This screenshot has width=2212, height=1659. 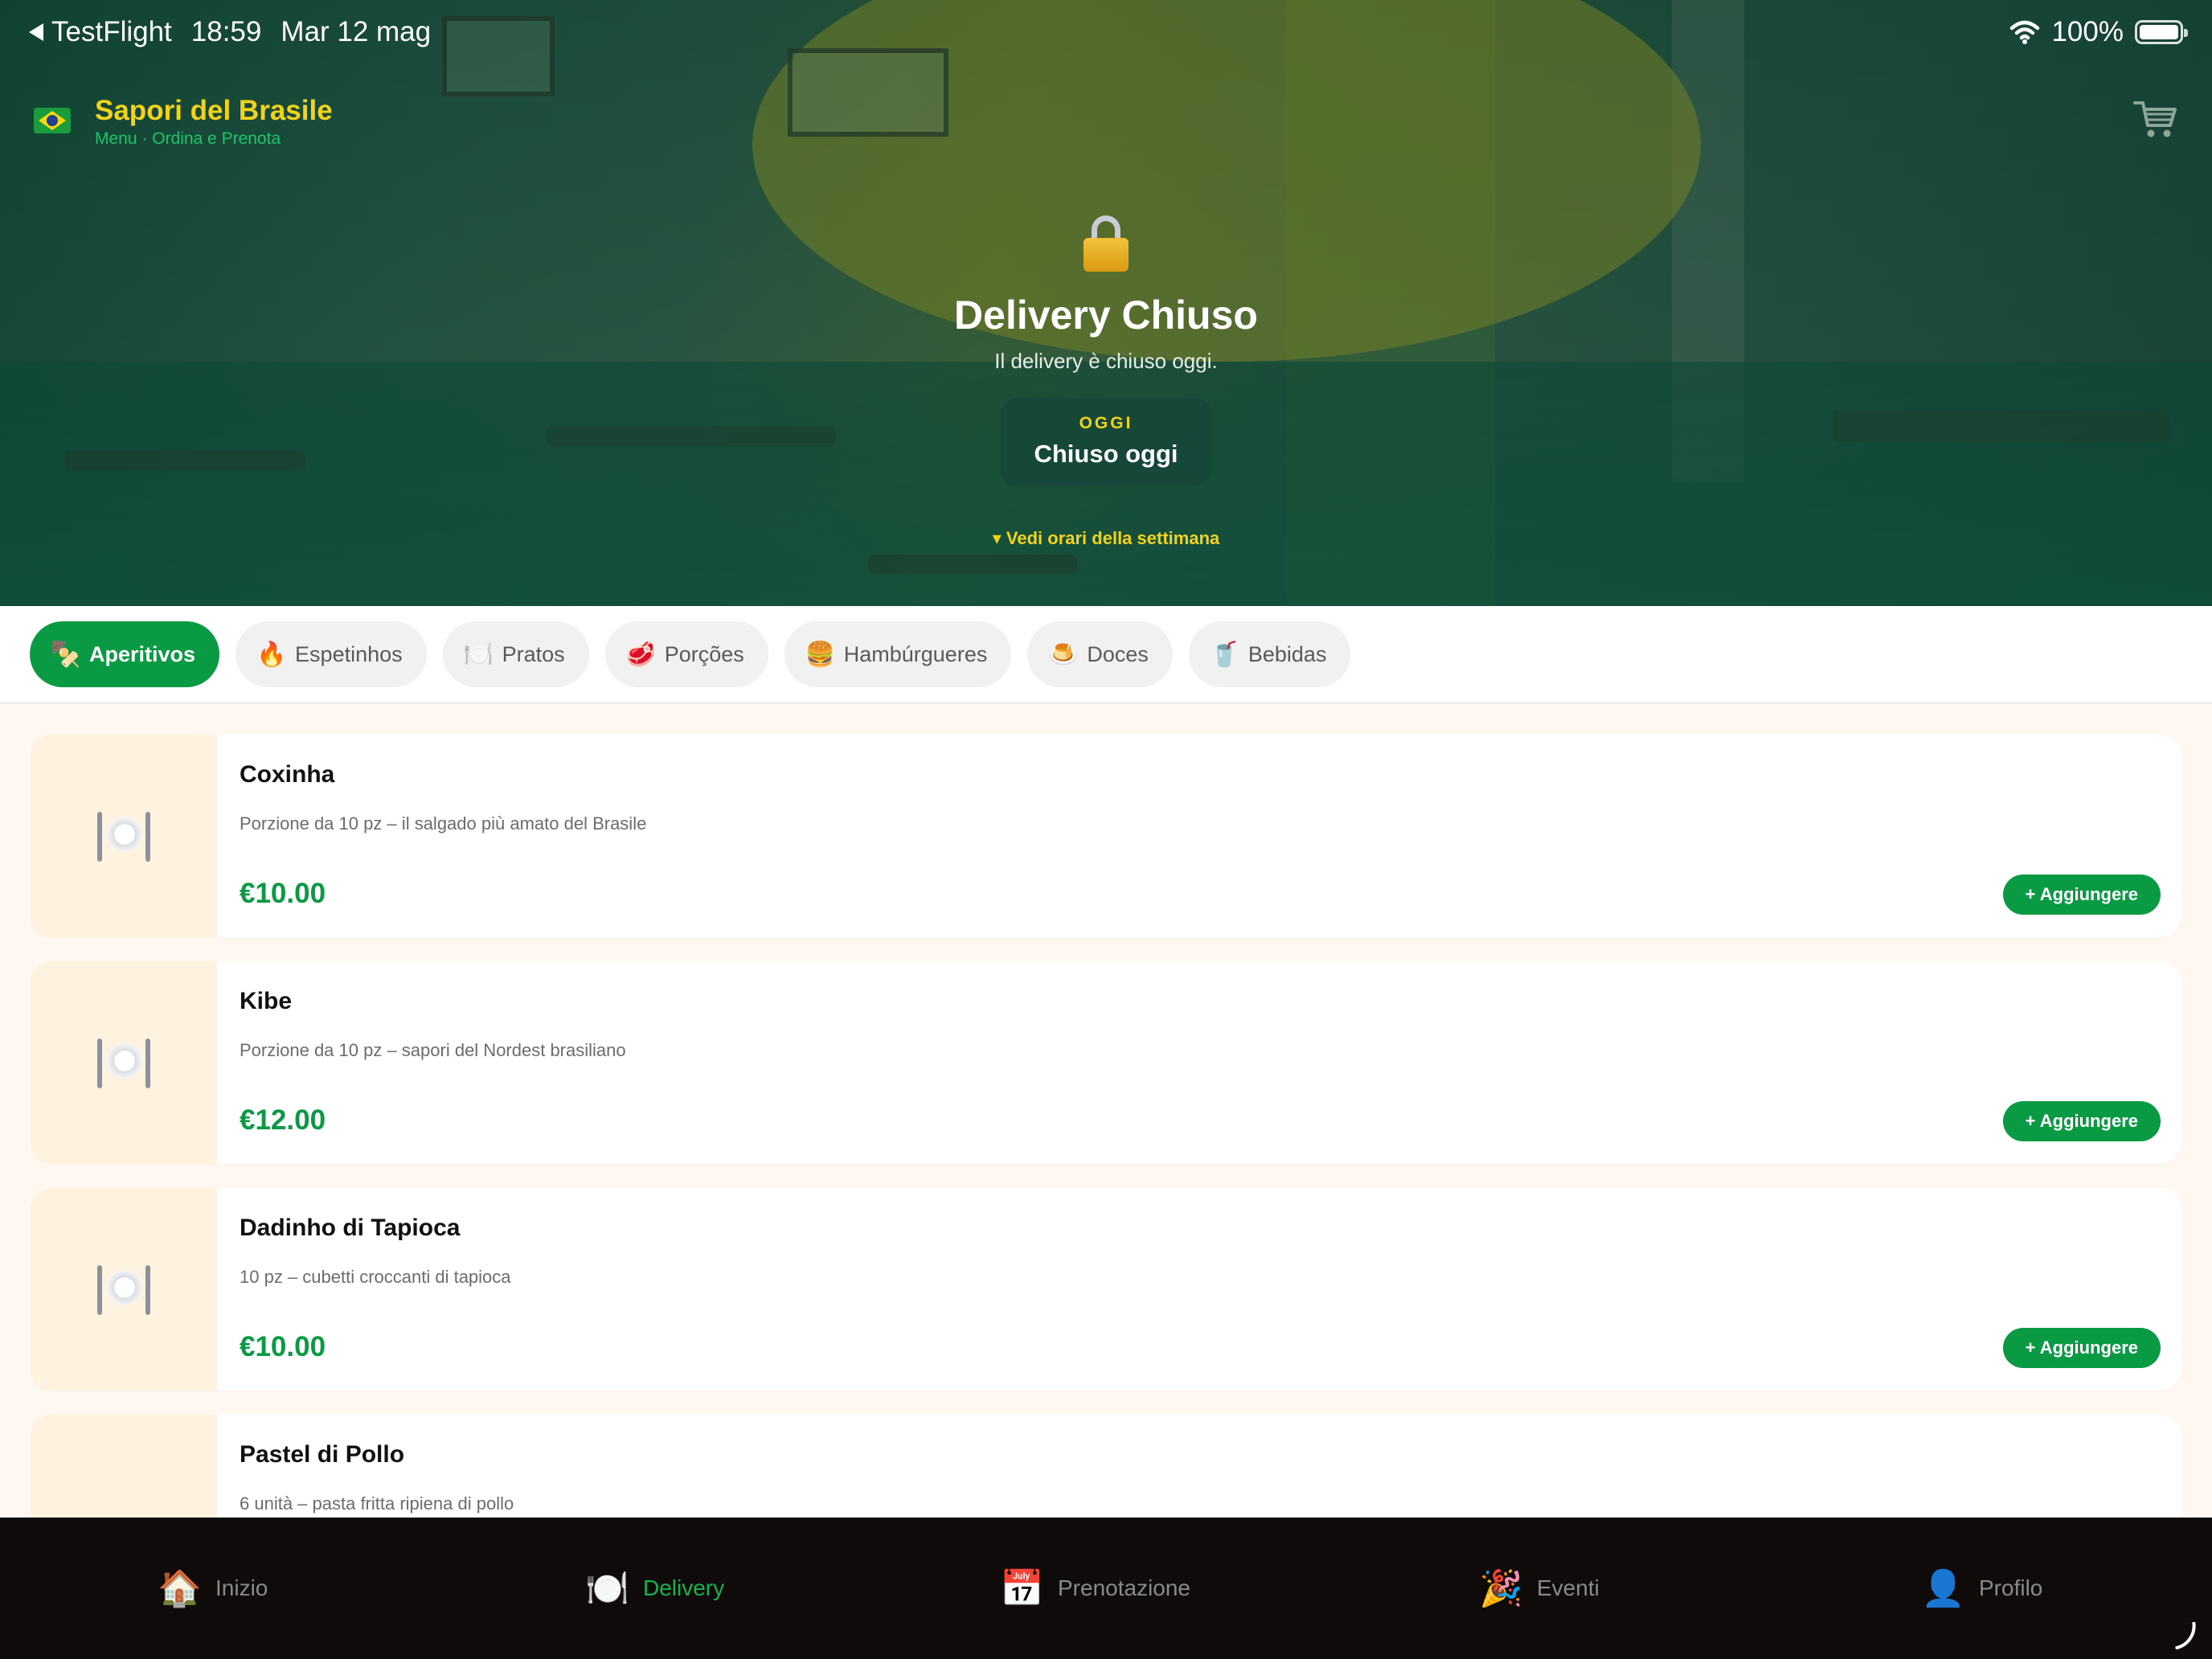 I want to click on back-app-label: TestFlight, so click(x=111, y=32).